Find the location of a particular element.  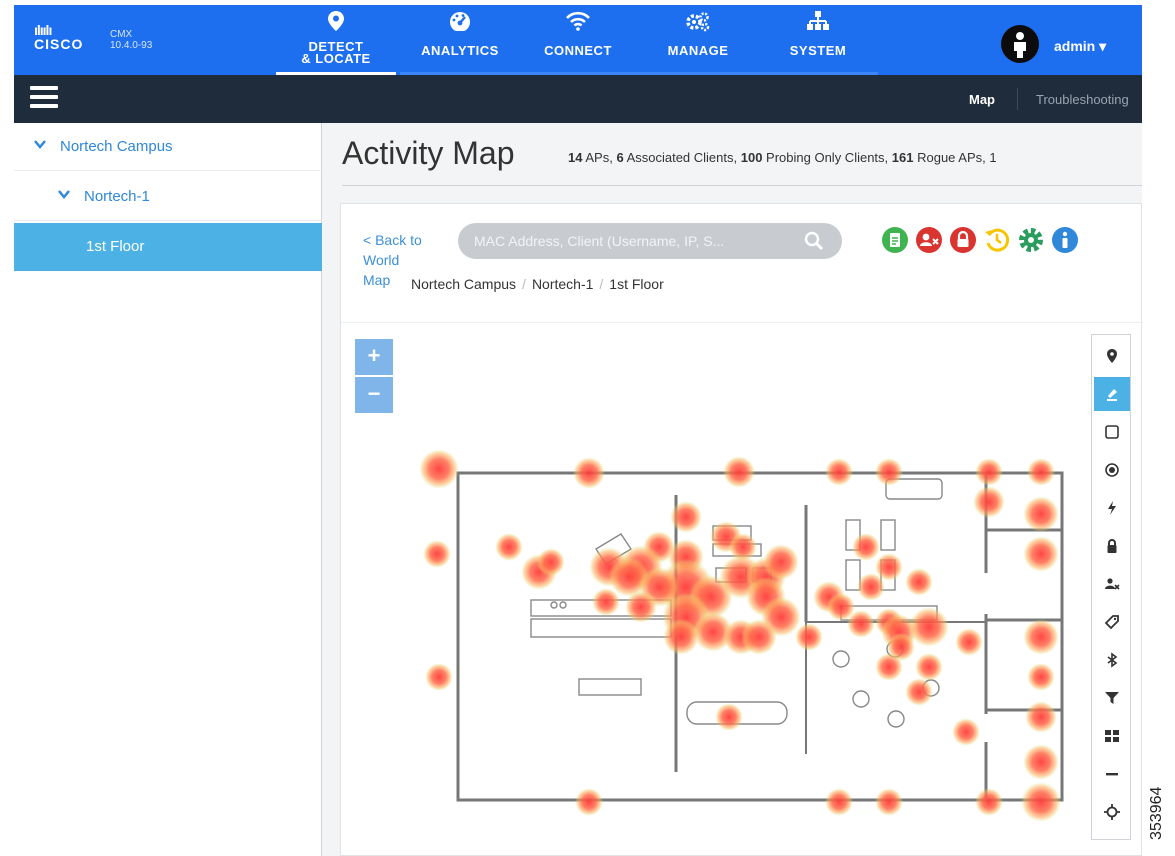

map-tools-toolbar is located at coordinates (1111, 587).